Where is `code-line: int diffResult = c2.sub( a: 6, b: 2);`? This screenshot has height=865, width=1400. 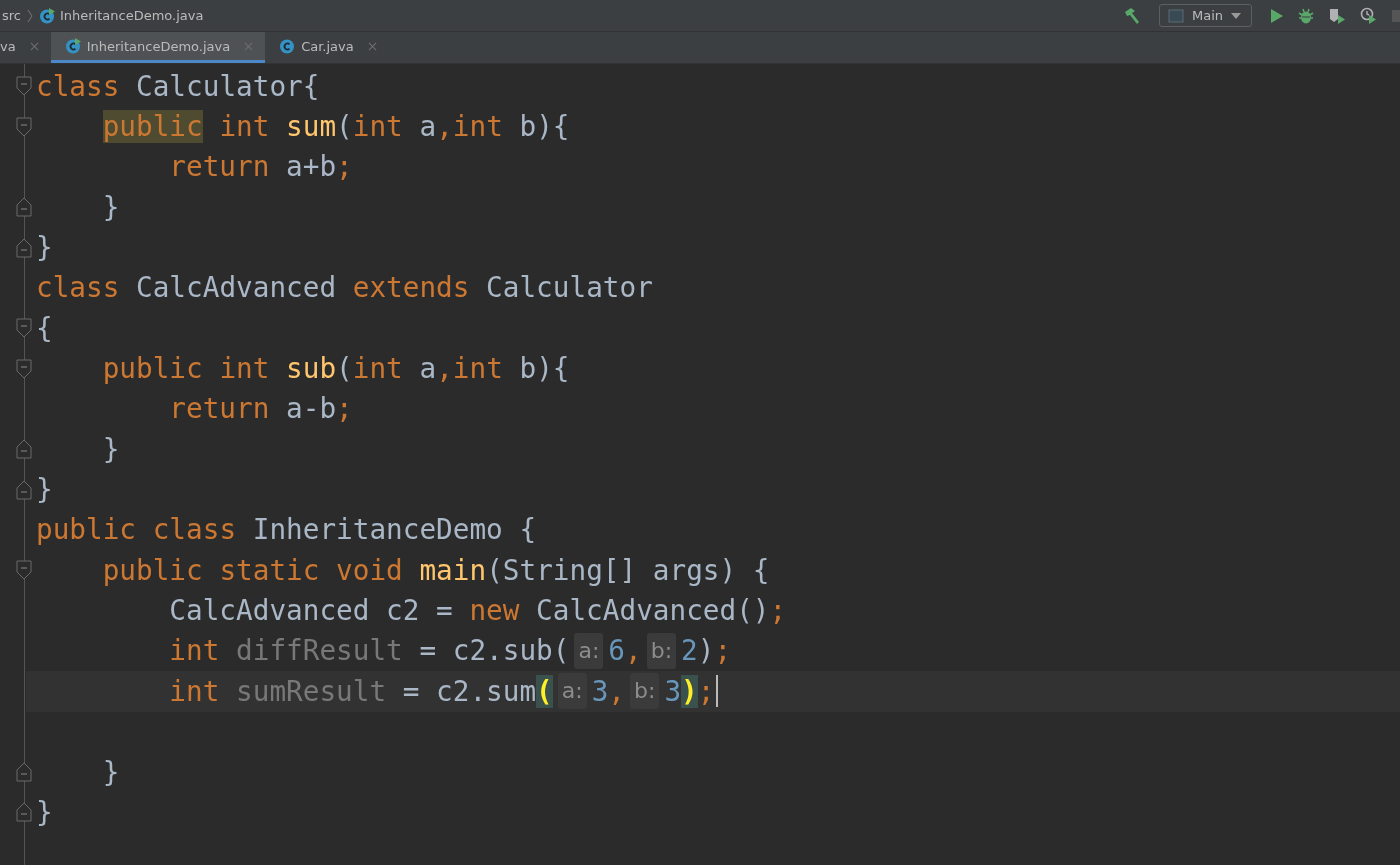
code-line: int diffResult = c2.sub( a: 6, b: 2); is located at coordinates (450, 651).